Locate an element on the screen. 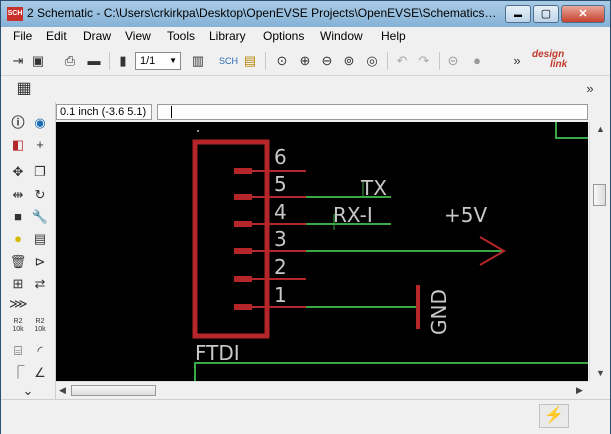 The image size is (611, 434). pin-number-2: 2 is located at coordinates (280, 267).